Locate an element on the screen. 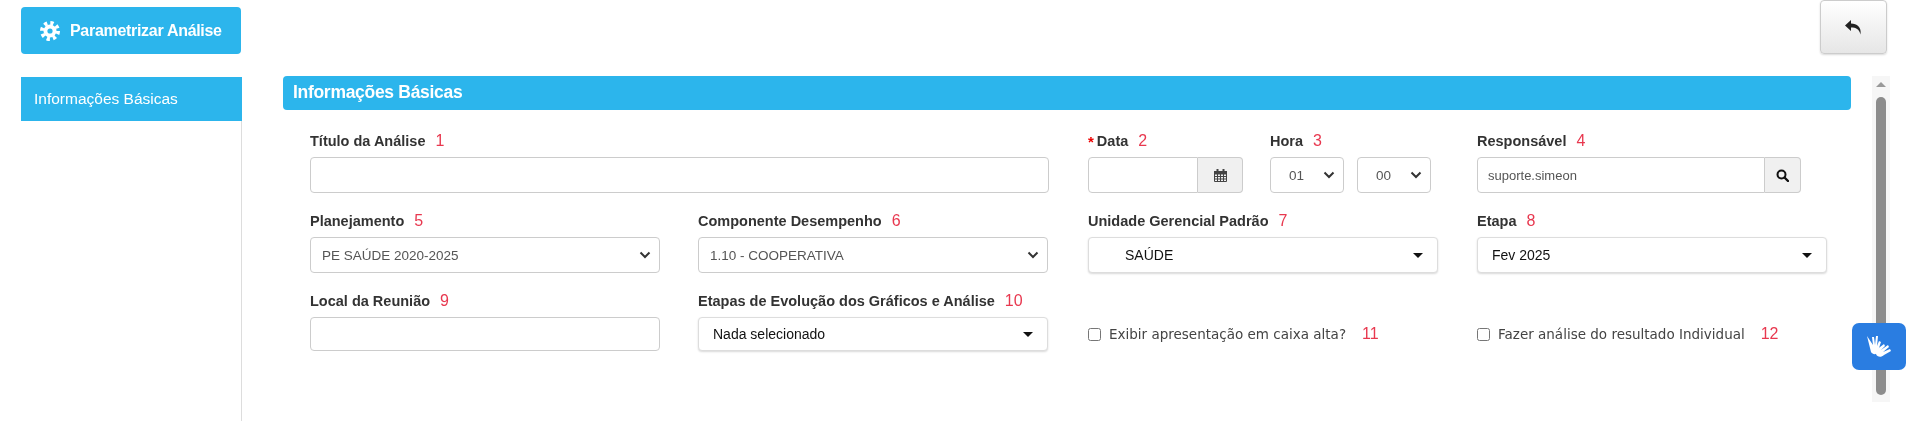 The width and height of the screenshot is (1906, 421). time-select: 01 is located at coordinates (1307, 175).